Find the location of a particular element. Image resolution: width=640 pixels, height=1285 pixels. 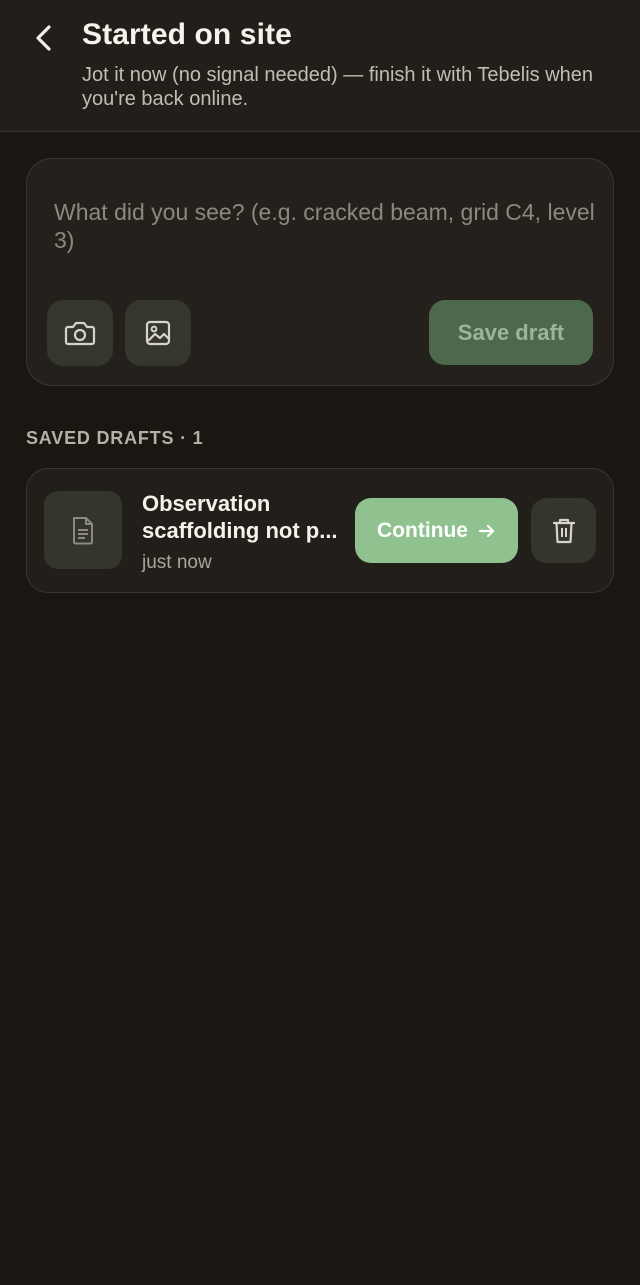

delete-draft-button is located at coordinates (563, 530).